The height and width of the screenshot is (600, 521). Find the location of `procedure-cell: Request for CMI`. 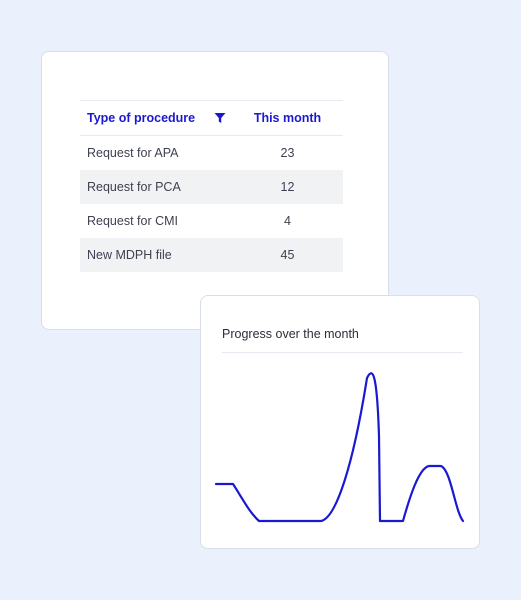

procedure-cell: Request for CMI is located at coordinates (133, 221).